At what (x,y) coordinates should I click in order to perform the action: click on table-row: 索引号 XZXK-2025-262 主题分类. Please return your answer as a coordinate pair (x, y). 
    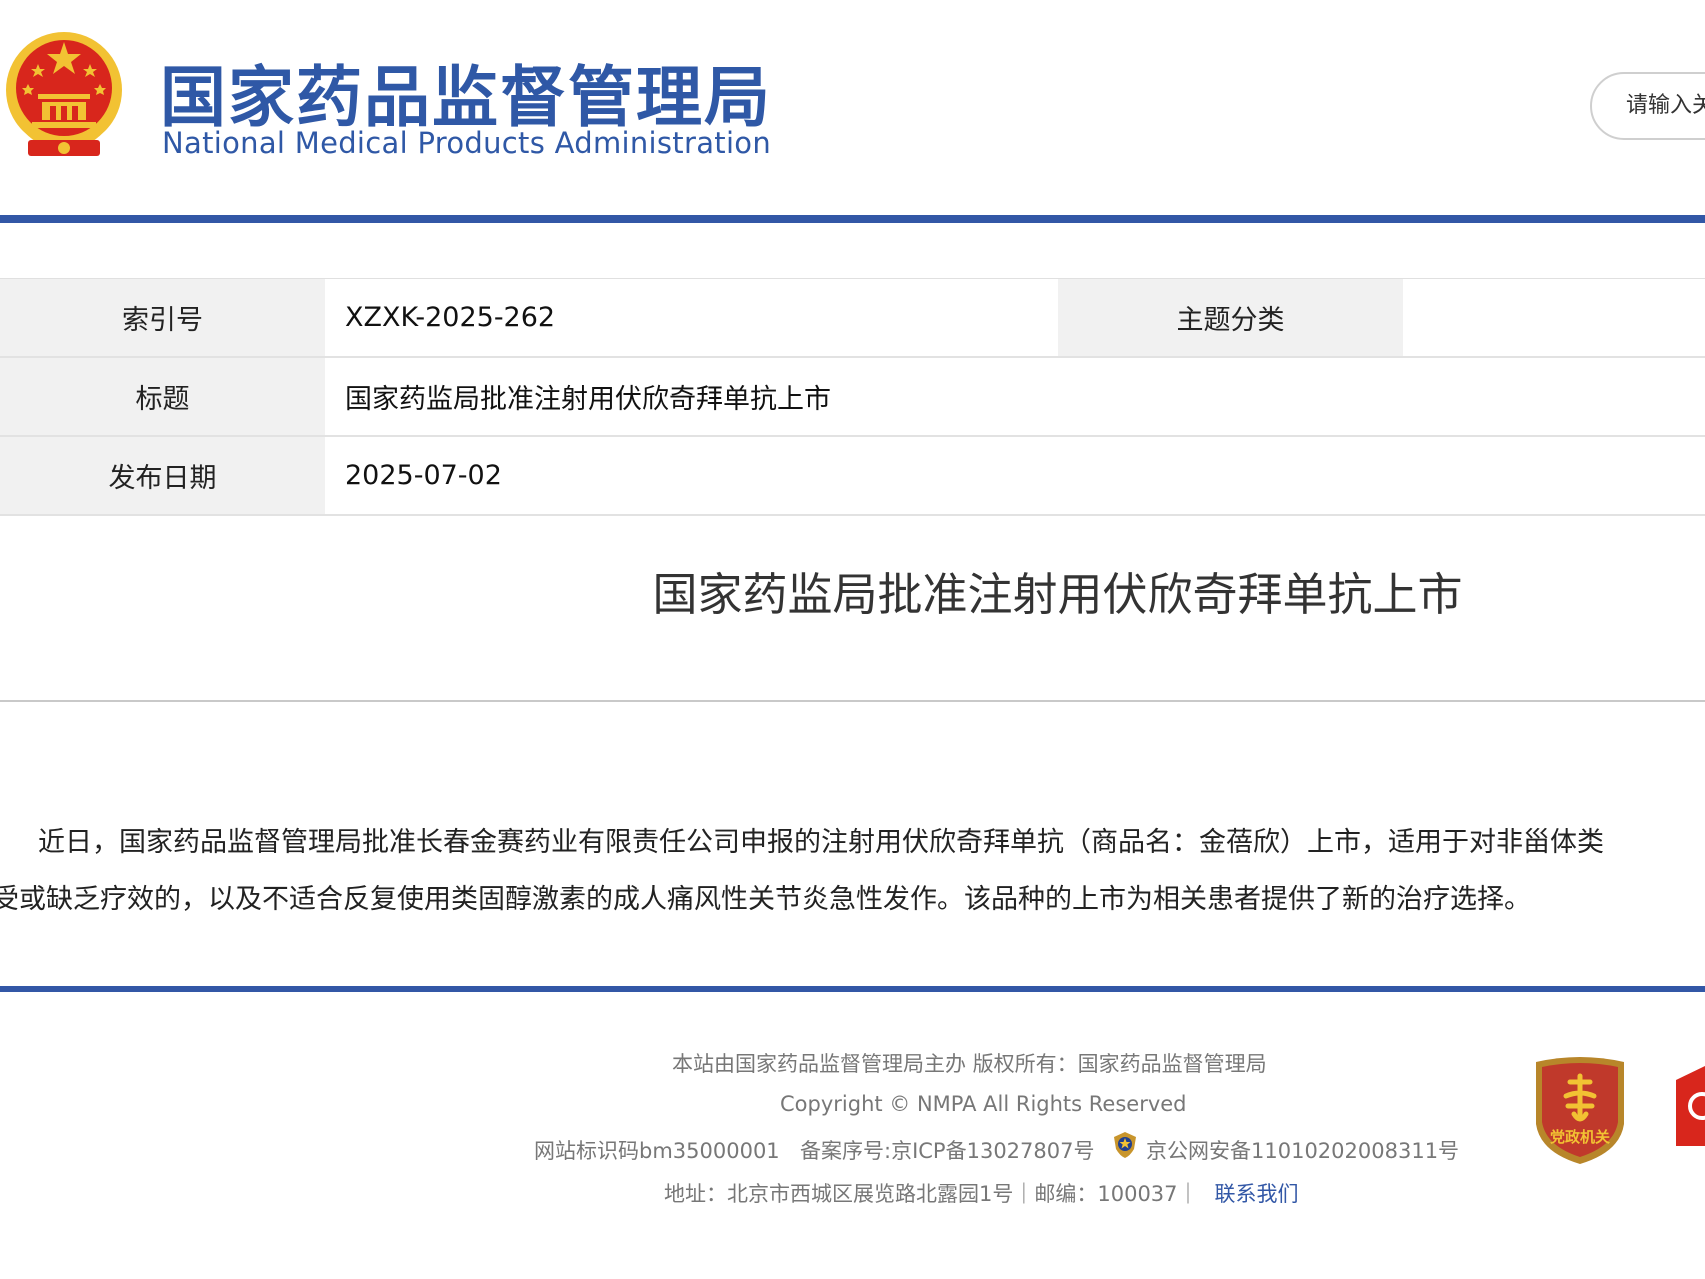
    Looking at the image, I should click on (852, 318).